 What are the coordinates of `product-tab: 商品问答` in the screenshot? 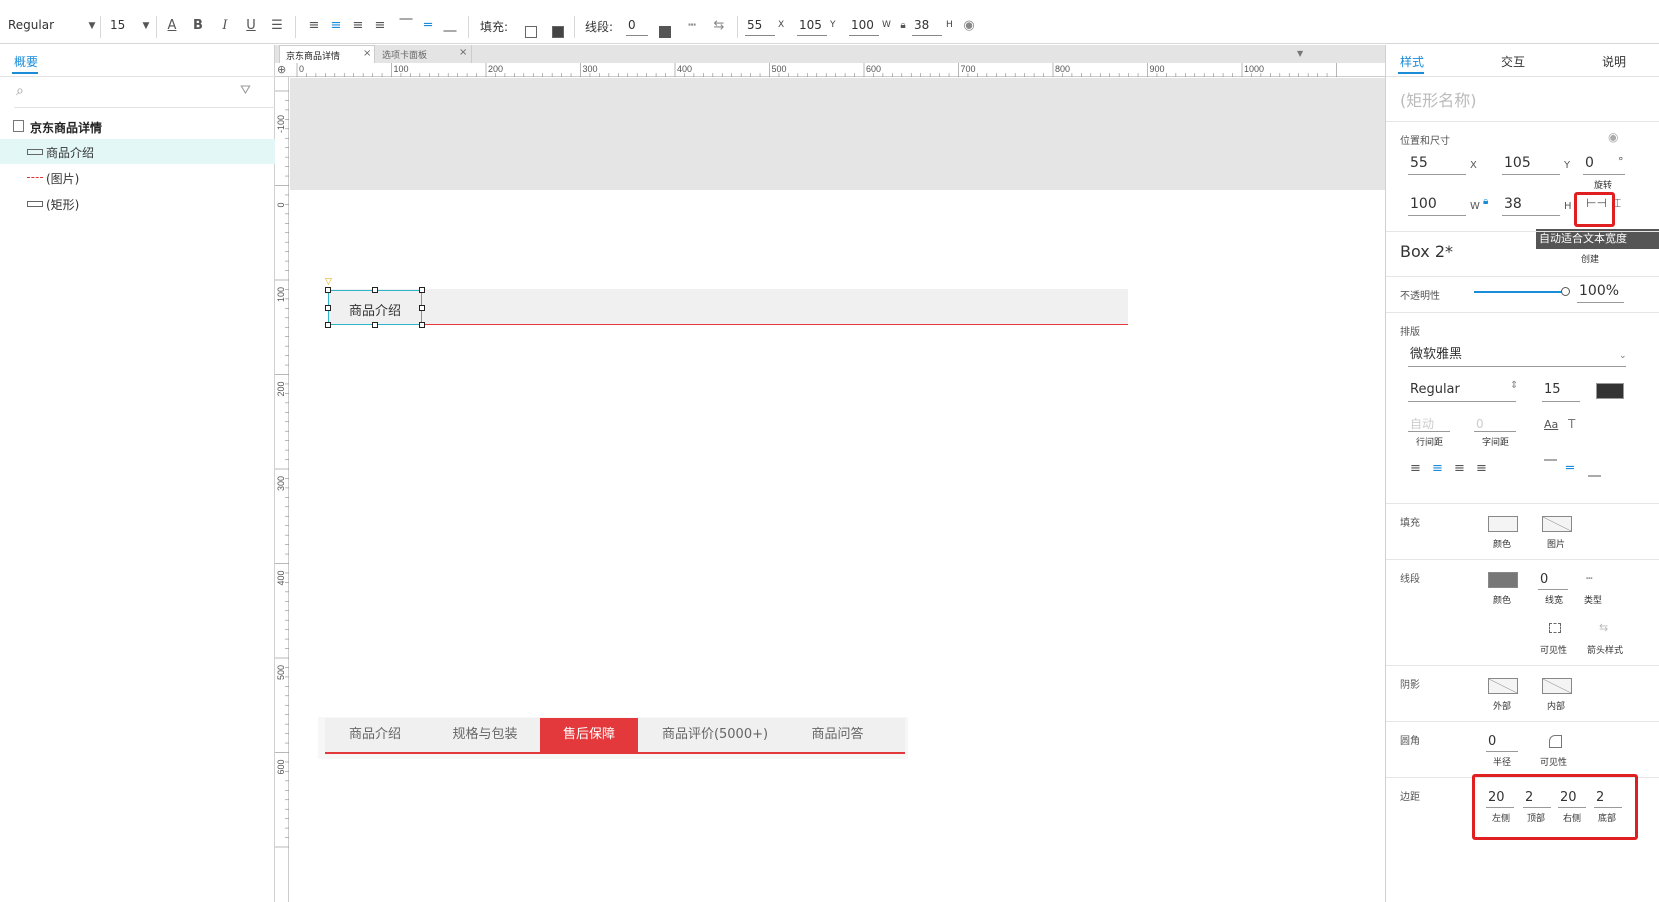 It's located at (837, 735).